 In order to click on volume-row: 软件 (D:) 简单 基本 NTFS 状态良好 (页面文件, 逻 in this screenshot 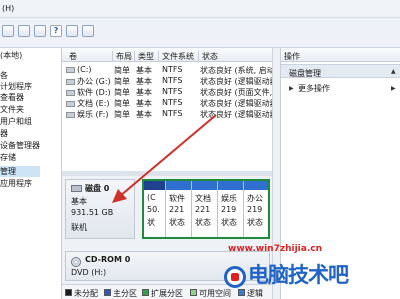, I will do `click(172, 92)`.